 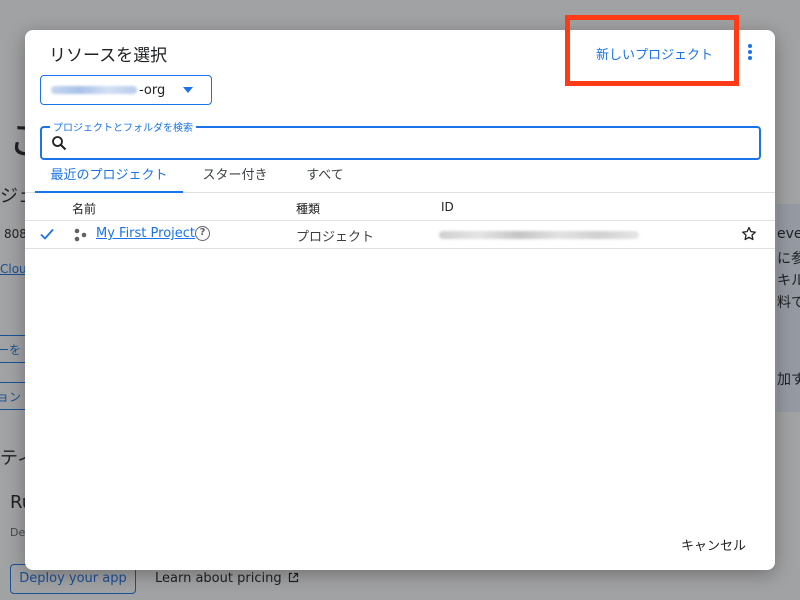 I want to click on search-field: プロジェクトとフォルダを検索, so click(x=400, y=139).